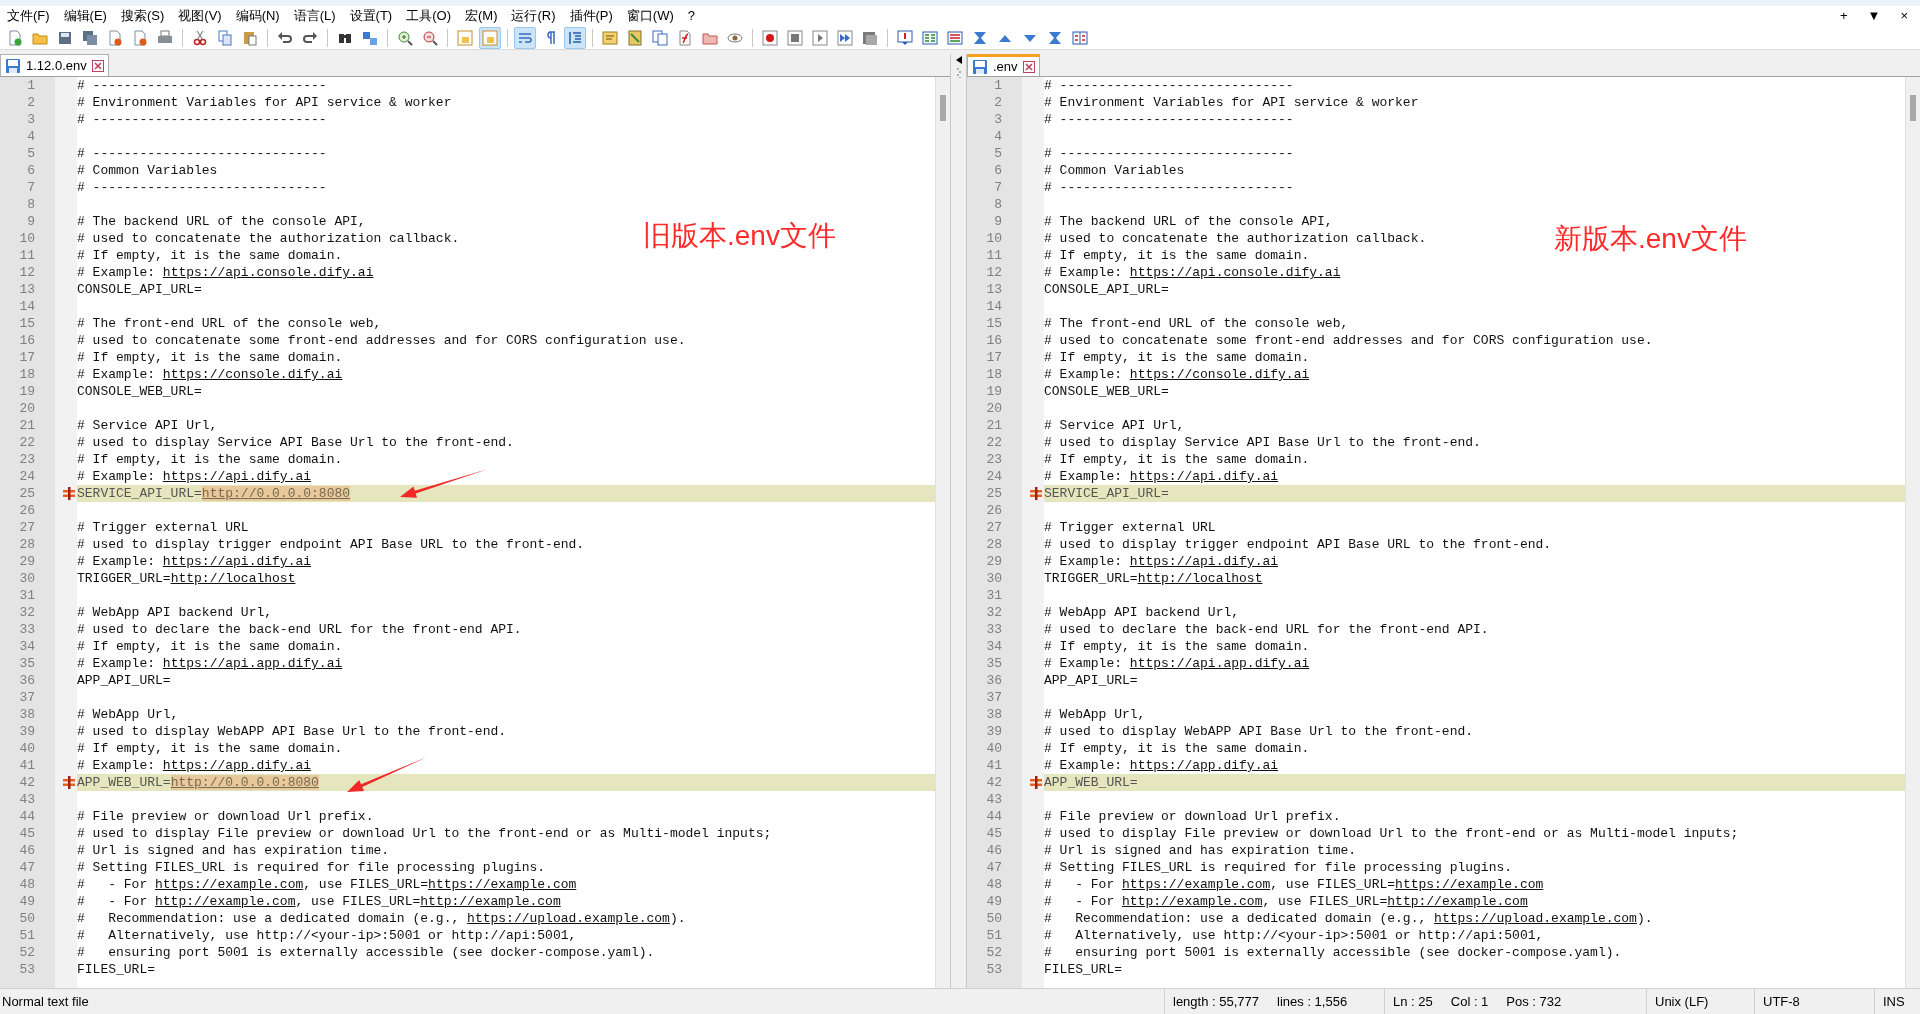  I want to click on menu-item: 视图(V), so click(200, 16).